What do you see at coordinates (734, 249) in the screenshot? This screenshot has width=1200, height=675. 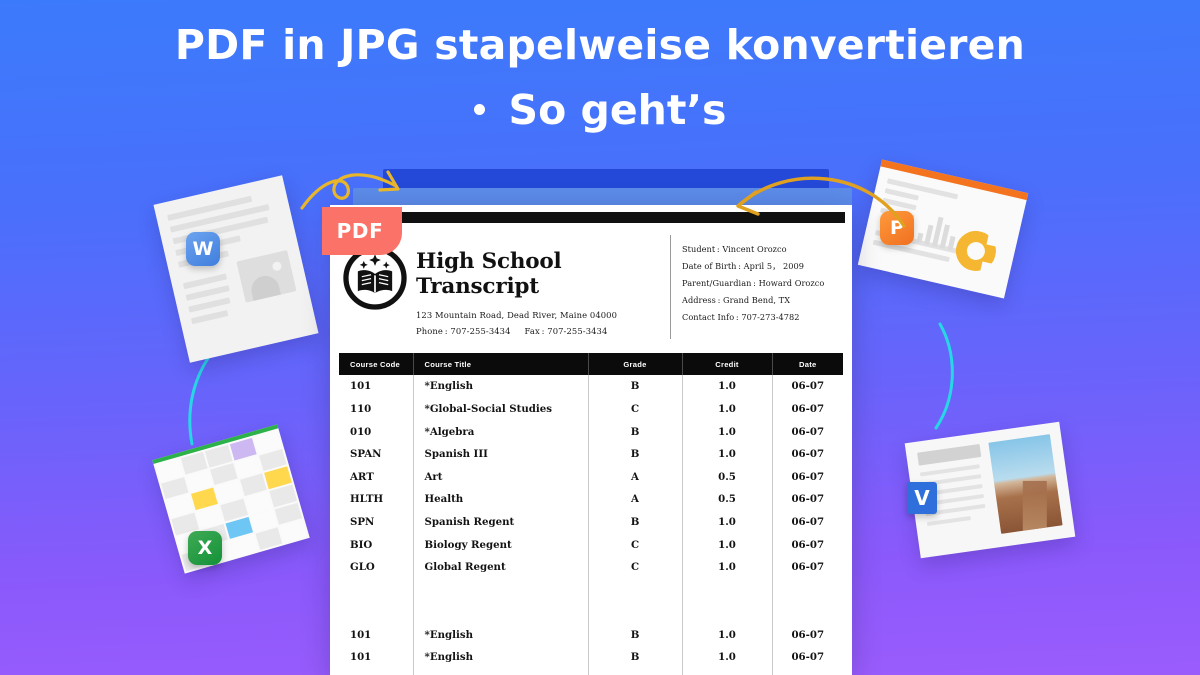 I see `student-info-line: Student : Vincent Orozco` at bounding box center [734, 249].